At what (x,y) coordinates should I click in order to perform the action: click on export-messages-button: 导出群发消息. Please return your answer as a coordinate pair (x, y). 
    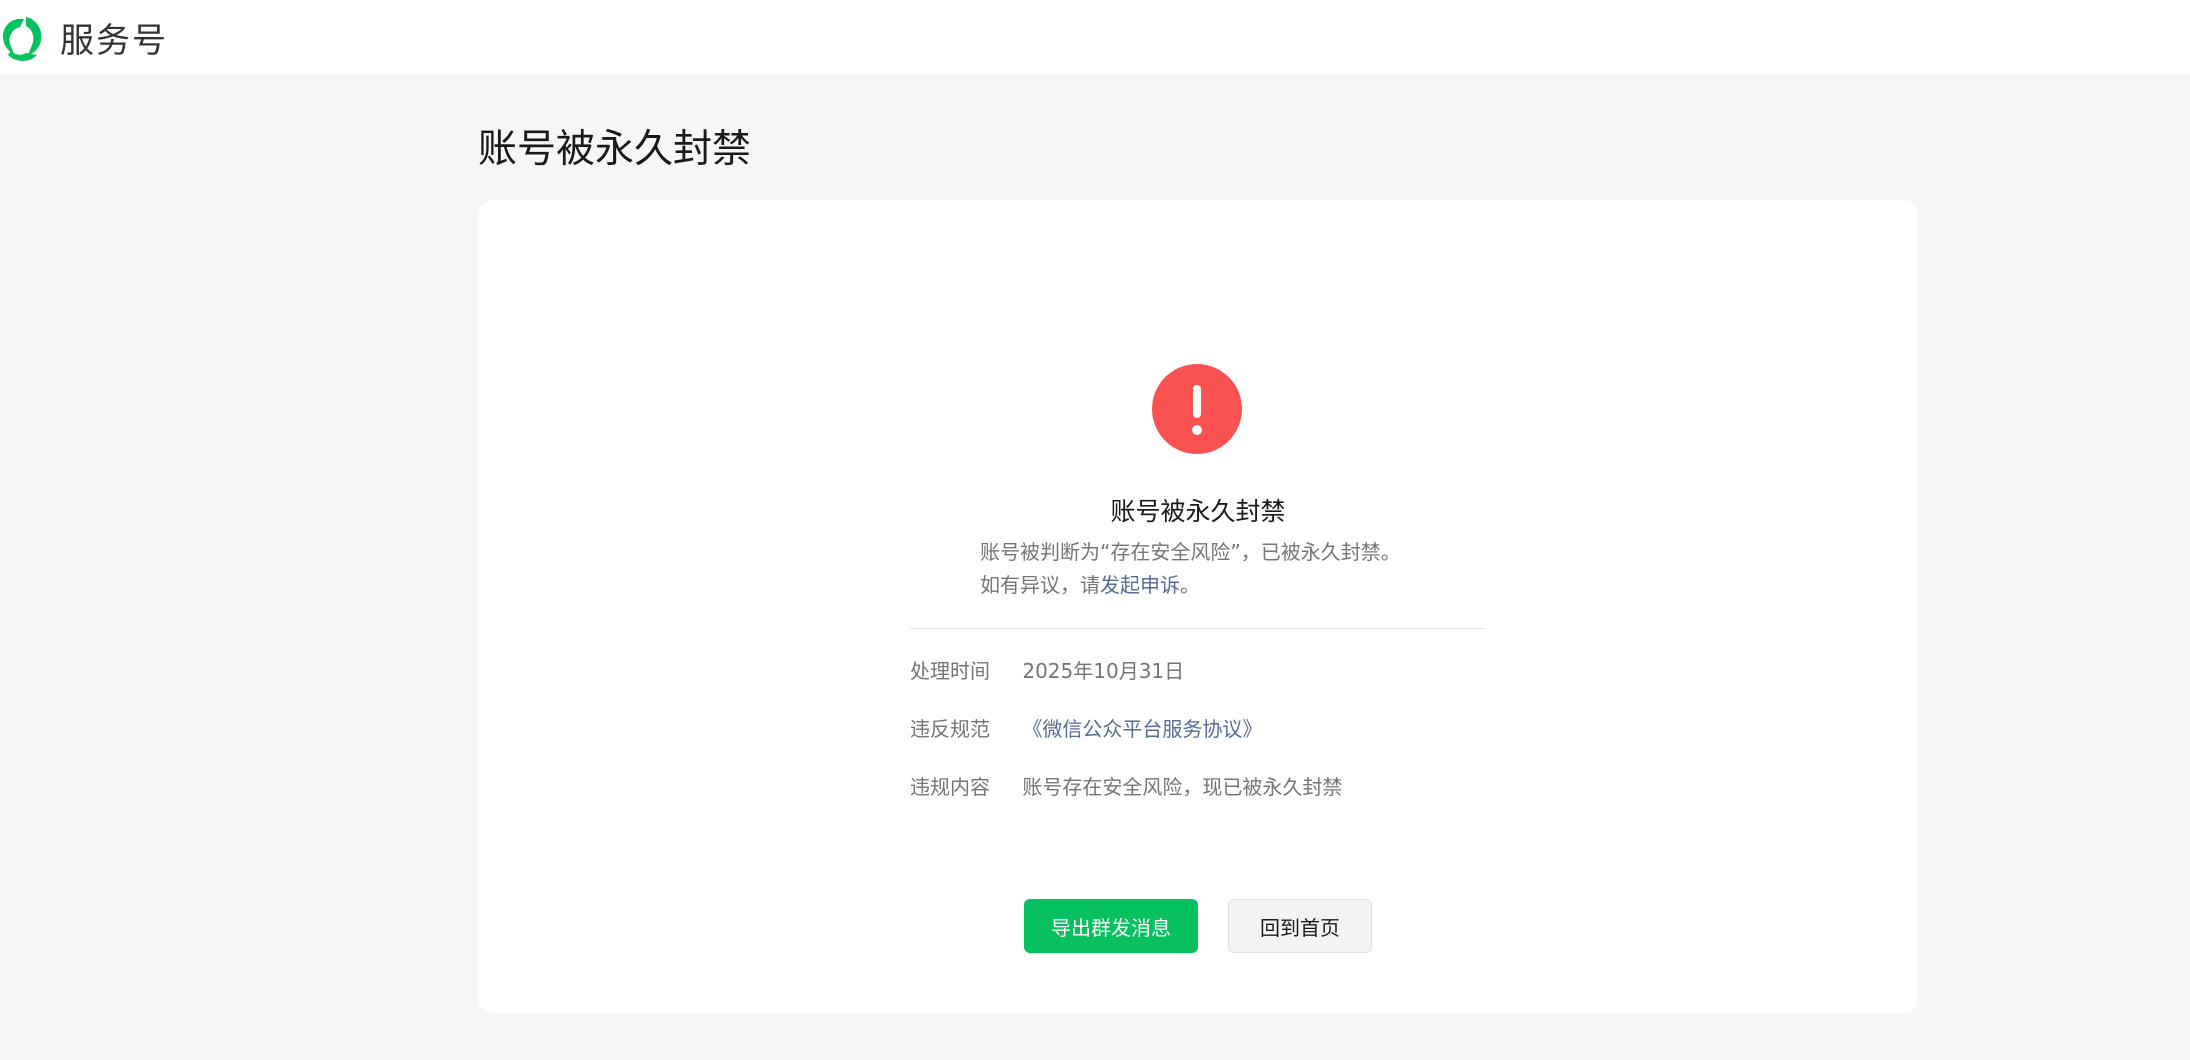
    Looking at the image, I should click on (1111, 926).